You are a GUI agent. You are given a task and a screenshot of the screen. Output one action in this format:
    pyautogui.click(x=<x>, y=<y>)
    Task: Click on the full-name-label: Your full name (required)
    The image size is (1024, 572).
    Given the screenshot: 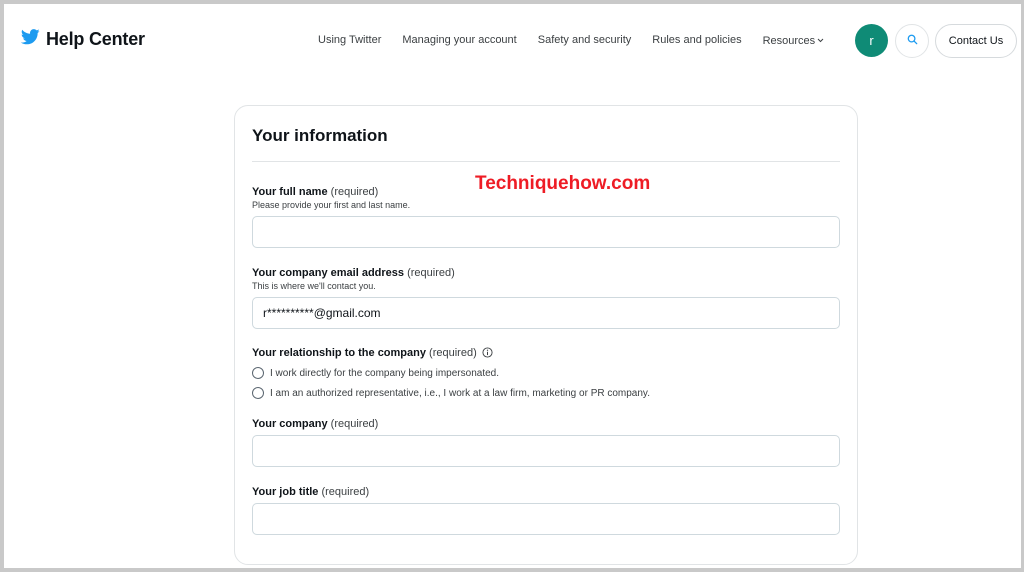 What is the action you would take?
    pyautogui.click(x=315, y=192)
    